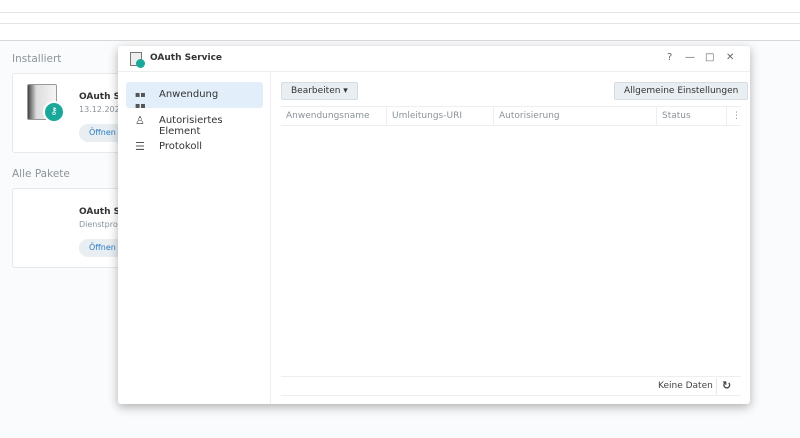 Image resolution: width=800 pixels, height=438 pixels. What do you see at coordinates (709, 57) in the screenshot?
I see `maximize-icon: □` at bounding box center [709, 57].